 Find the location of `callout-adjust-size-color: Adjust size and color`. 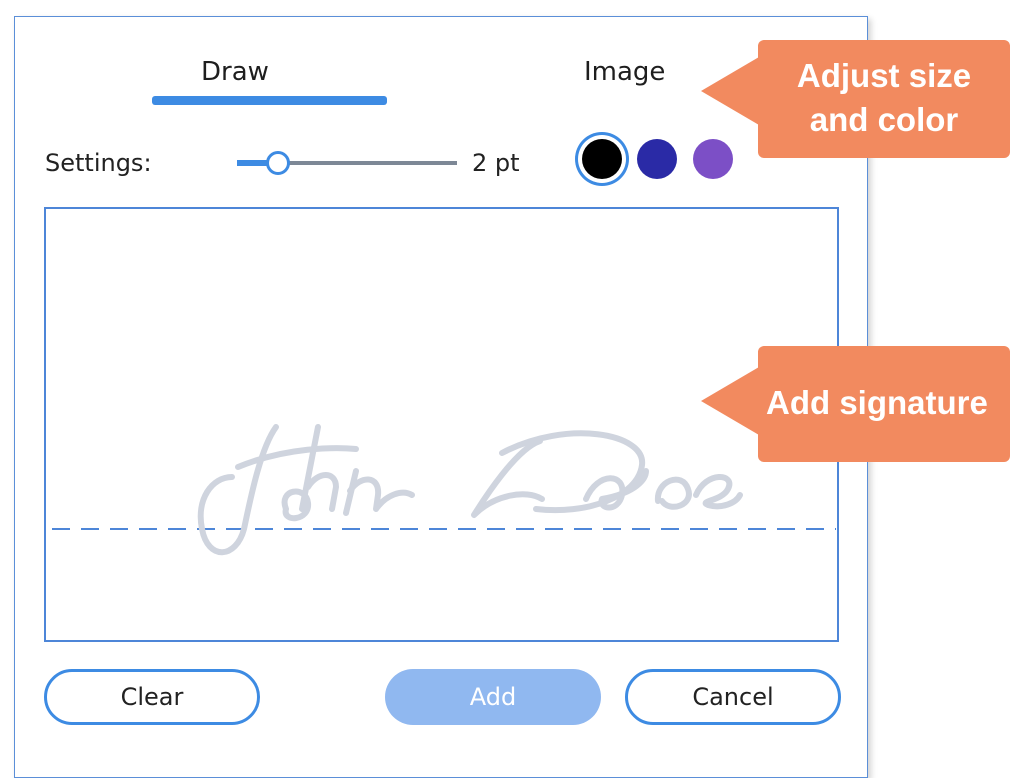

callout-adjust-size-color: Adjust size and color is located at coordinates (884, 99).